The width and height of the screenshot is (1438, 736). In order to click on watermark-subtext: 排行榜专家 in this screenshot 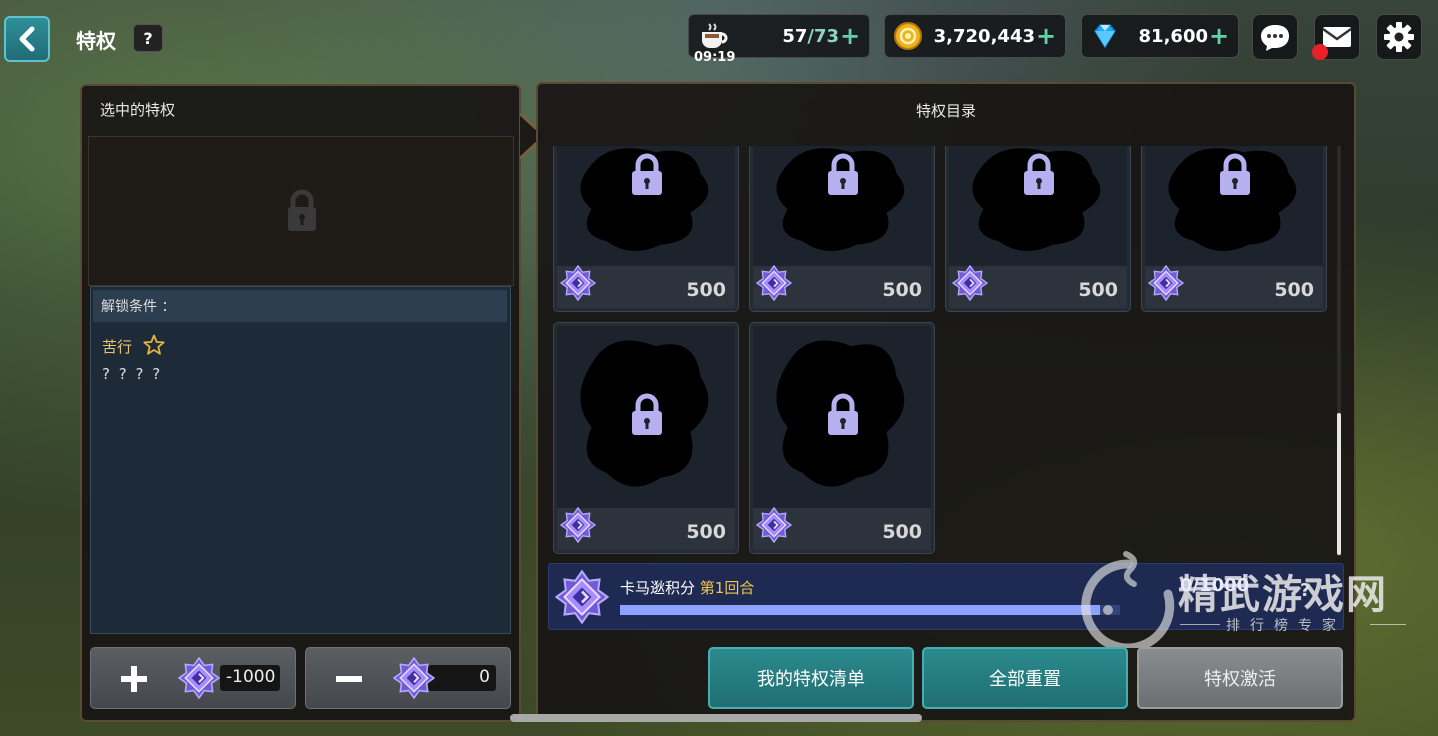, I will do `click(1286, 626)`.